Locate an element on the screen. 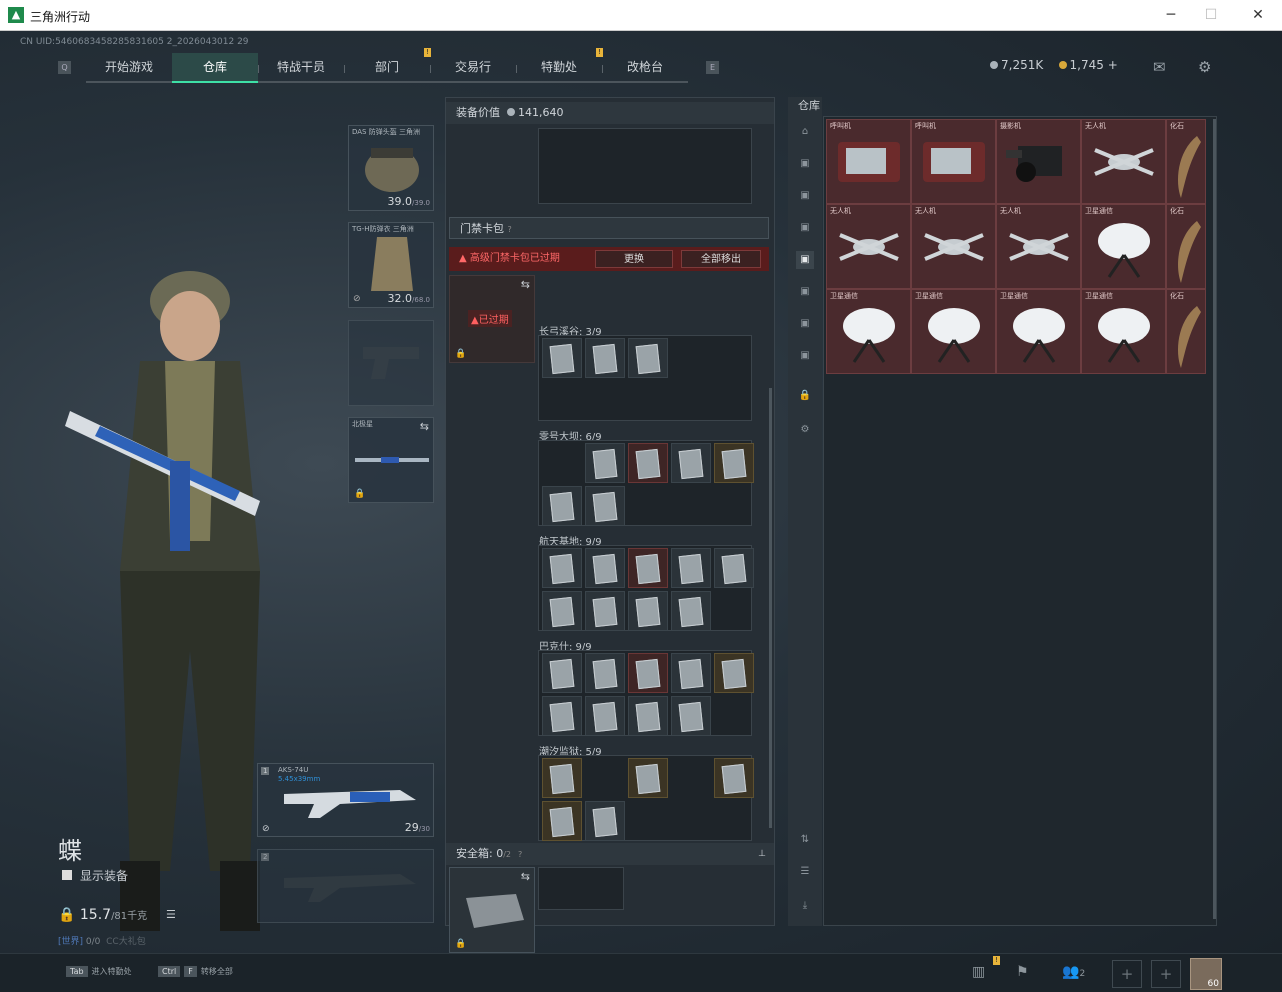 This screenshot has height=992, width=1282. stash-tab-4-icon: ▣ is located at coordinates (805, 260).